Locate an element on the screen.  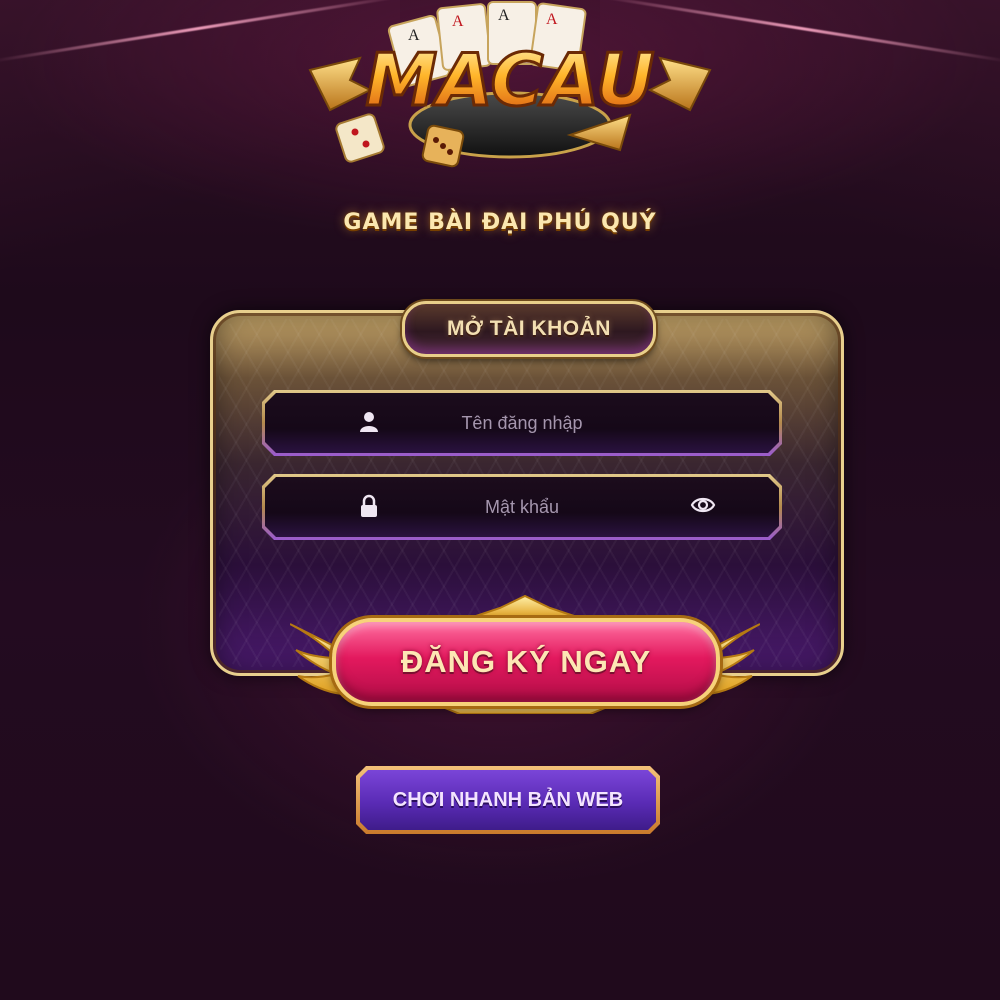
password-input is located at coordinates (522, 507).